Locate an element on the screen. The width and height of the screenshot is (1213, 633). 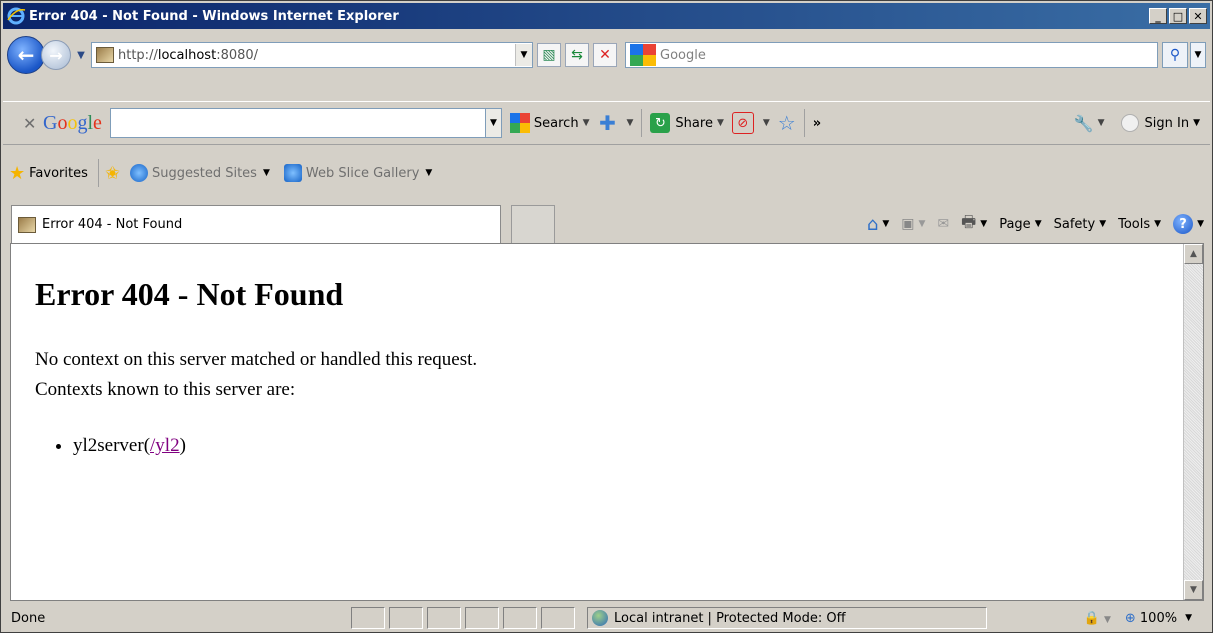
status-text: Done is located at coordinates (28, 618).